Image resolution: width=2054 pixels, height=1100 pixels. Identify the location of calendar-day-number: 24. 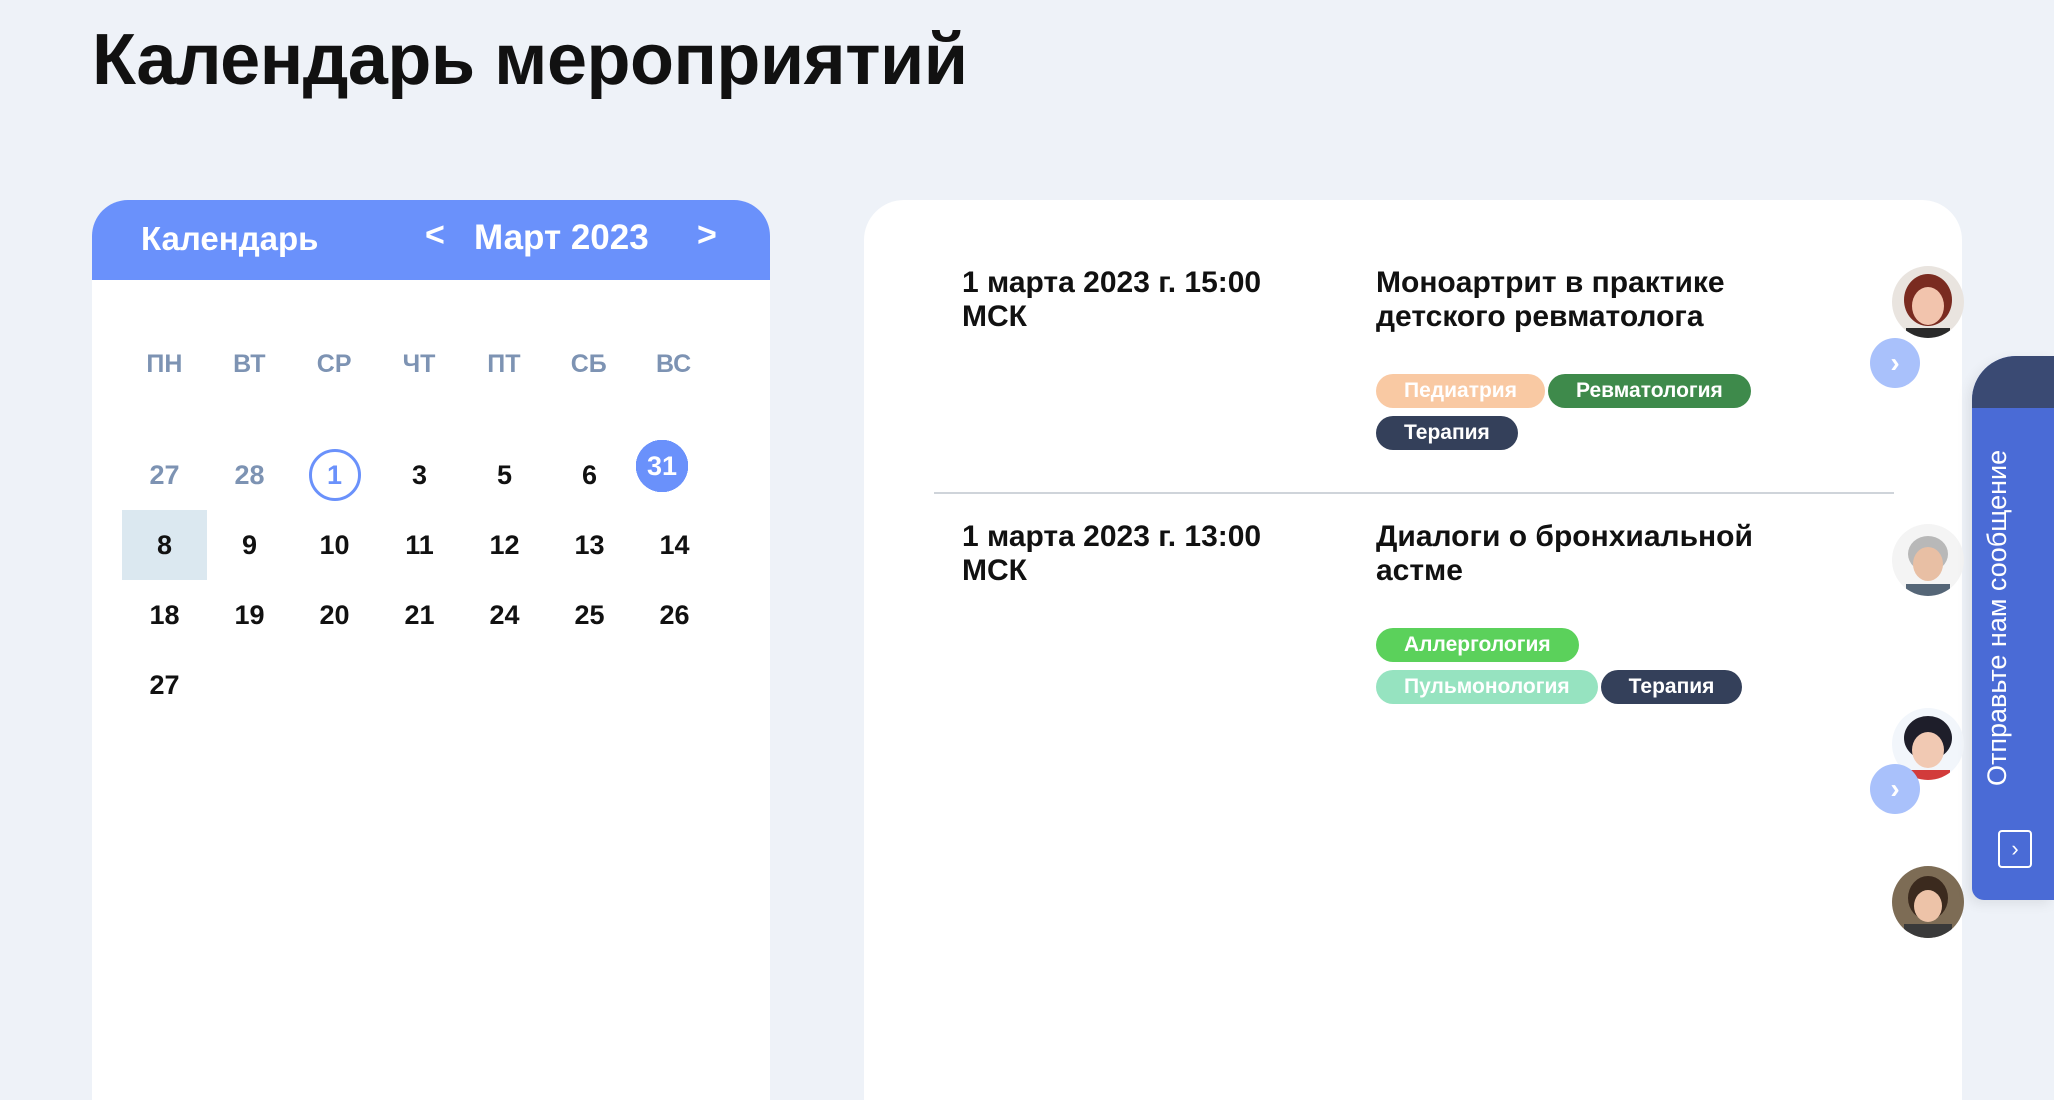
(504, 614).